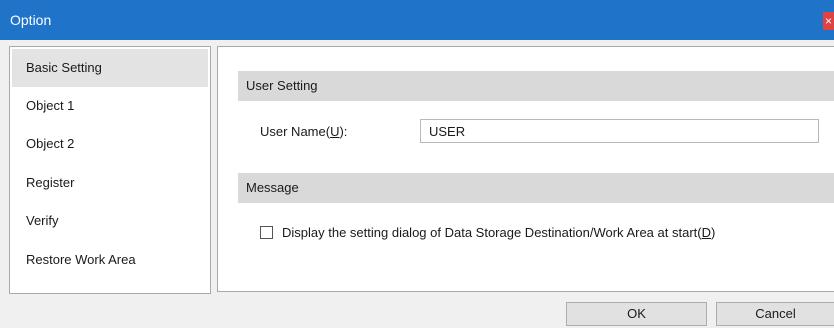  Describe the element at coordinates (775, 314) in the screenshot. I see `cancel-button: Cancel` at that location.